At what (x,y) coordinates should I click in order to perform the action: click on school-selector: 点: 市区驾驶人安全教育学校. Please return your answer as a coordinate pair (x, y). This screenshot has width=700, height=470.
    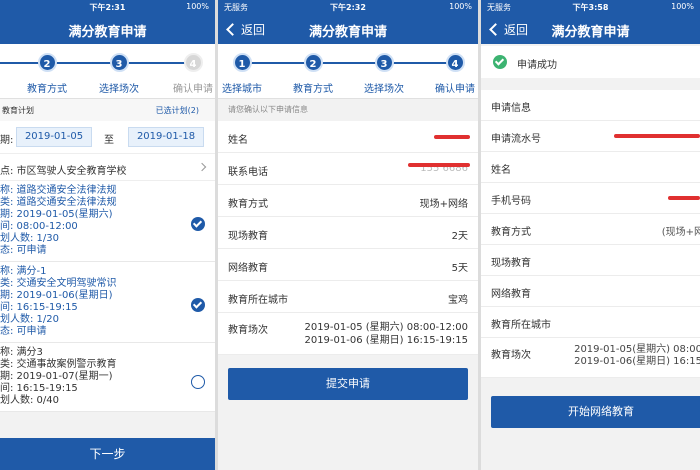
    Looking at the image, I should click on (107, 167).